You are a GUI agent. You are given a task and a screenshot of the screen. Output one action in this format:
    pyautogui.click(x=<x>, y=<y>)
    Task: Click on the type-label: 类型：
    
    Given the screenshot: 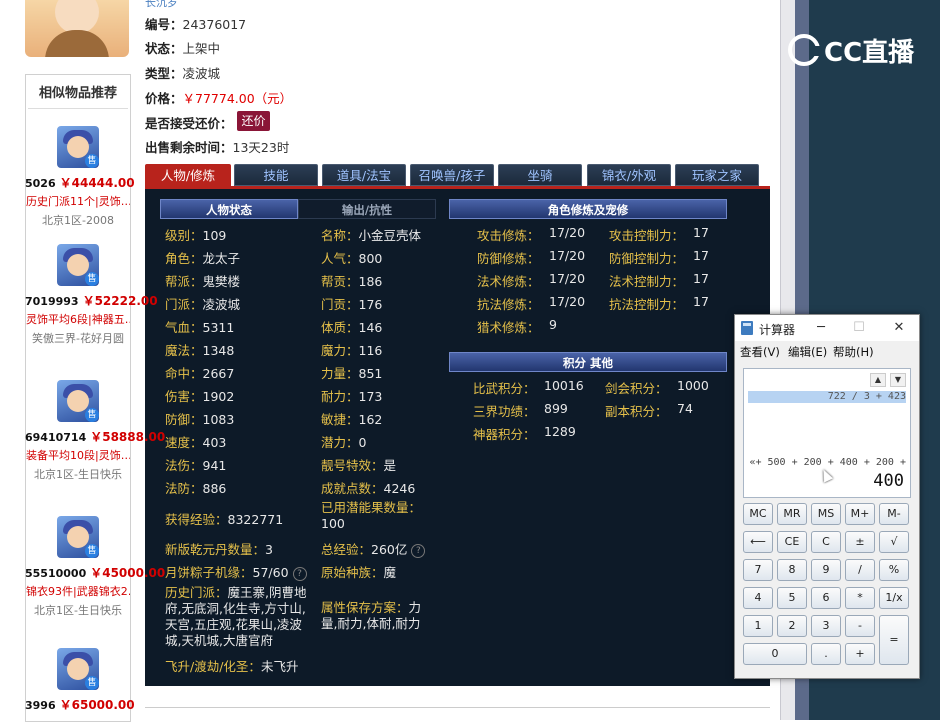 What is the action you would take?
    pyautogui.click(x=164, y=73)
    